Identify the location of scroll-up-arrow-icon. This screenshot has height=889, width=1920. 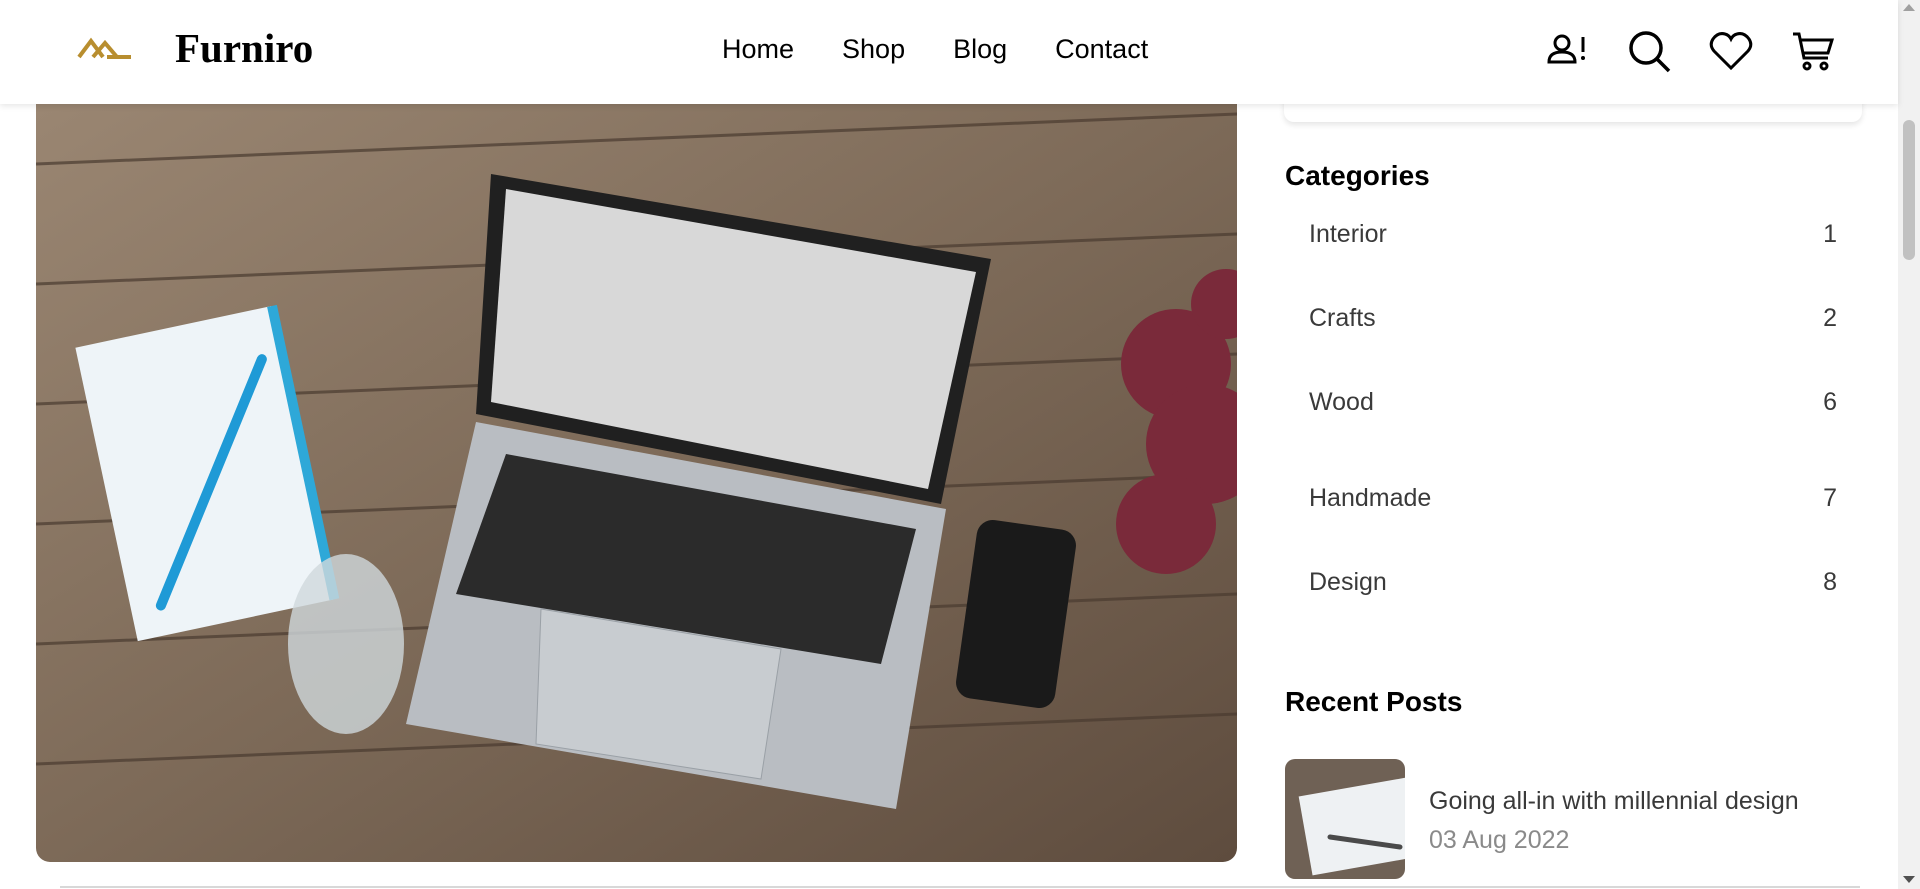
(1909, 7).